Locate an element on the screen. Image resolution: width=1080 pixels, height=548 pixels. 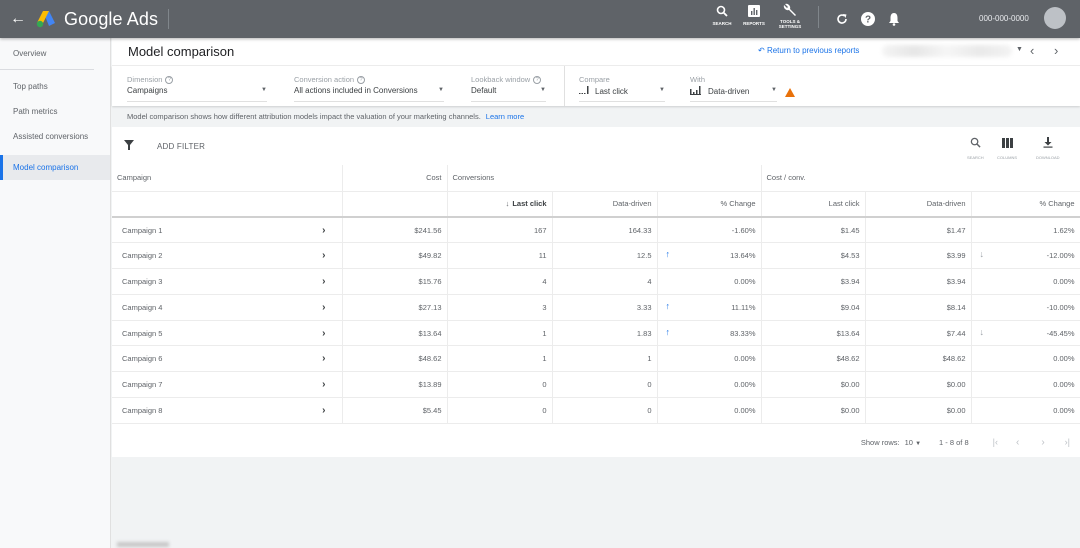
campaign-name: Campaign 3 is located at coordinates (142, 281).